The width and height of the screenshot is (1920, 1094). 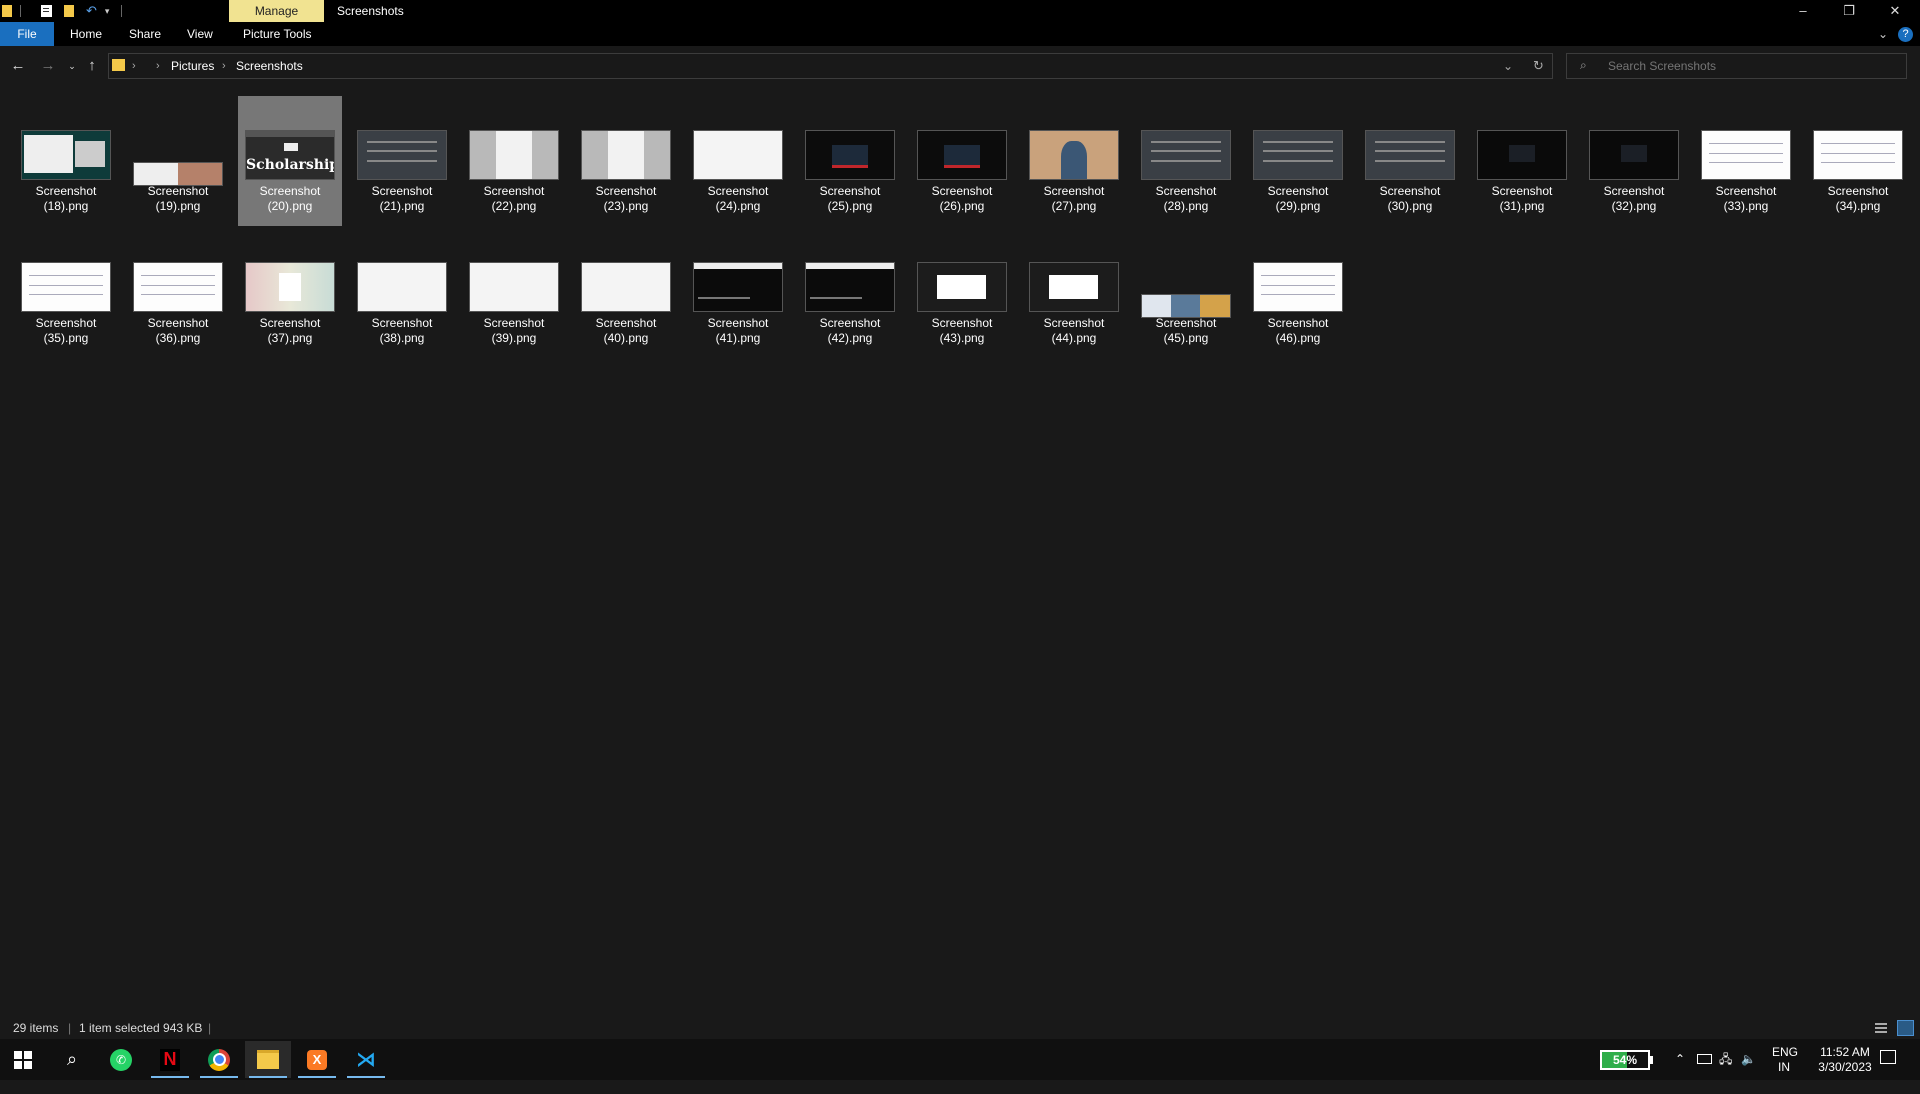 I want to click on file-item: Screenshot (39).png, so click(x=514, y=293).